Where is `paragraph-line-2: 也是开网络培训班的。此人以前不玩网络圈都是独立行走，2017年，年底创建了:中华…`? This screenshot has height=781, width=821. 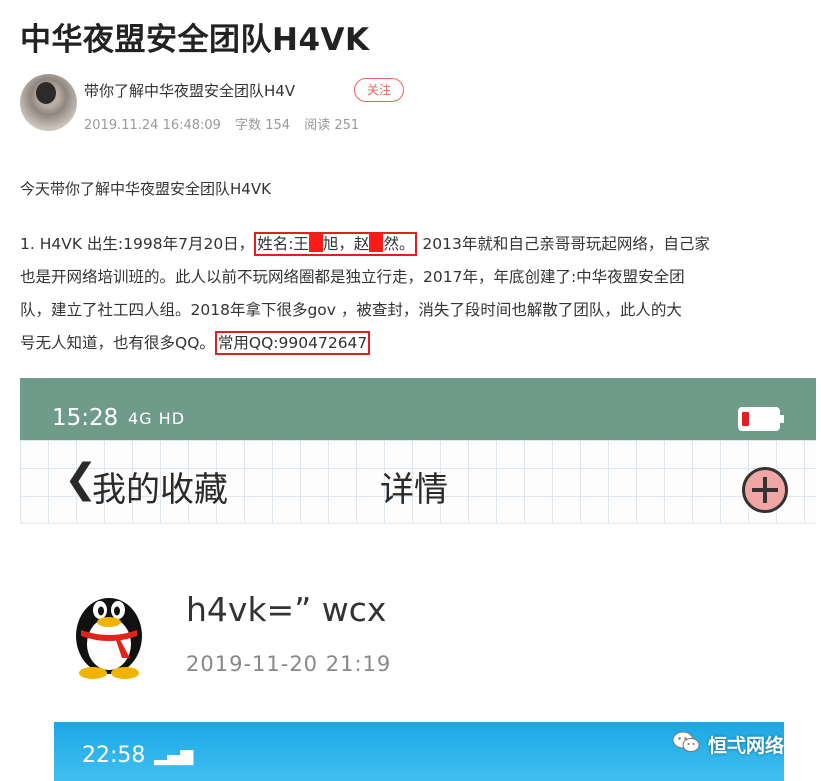 paragraph-line-2: 也是开网络培训班的。此人以前不玩网络圈都是独立行走，2017年，年底创建了:中华… is located at coordinates (352, 277).